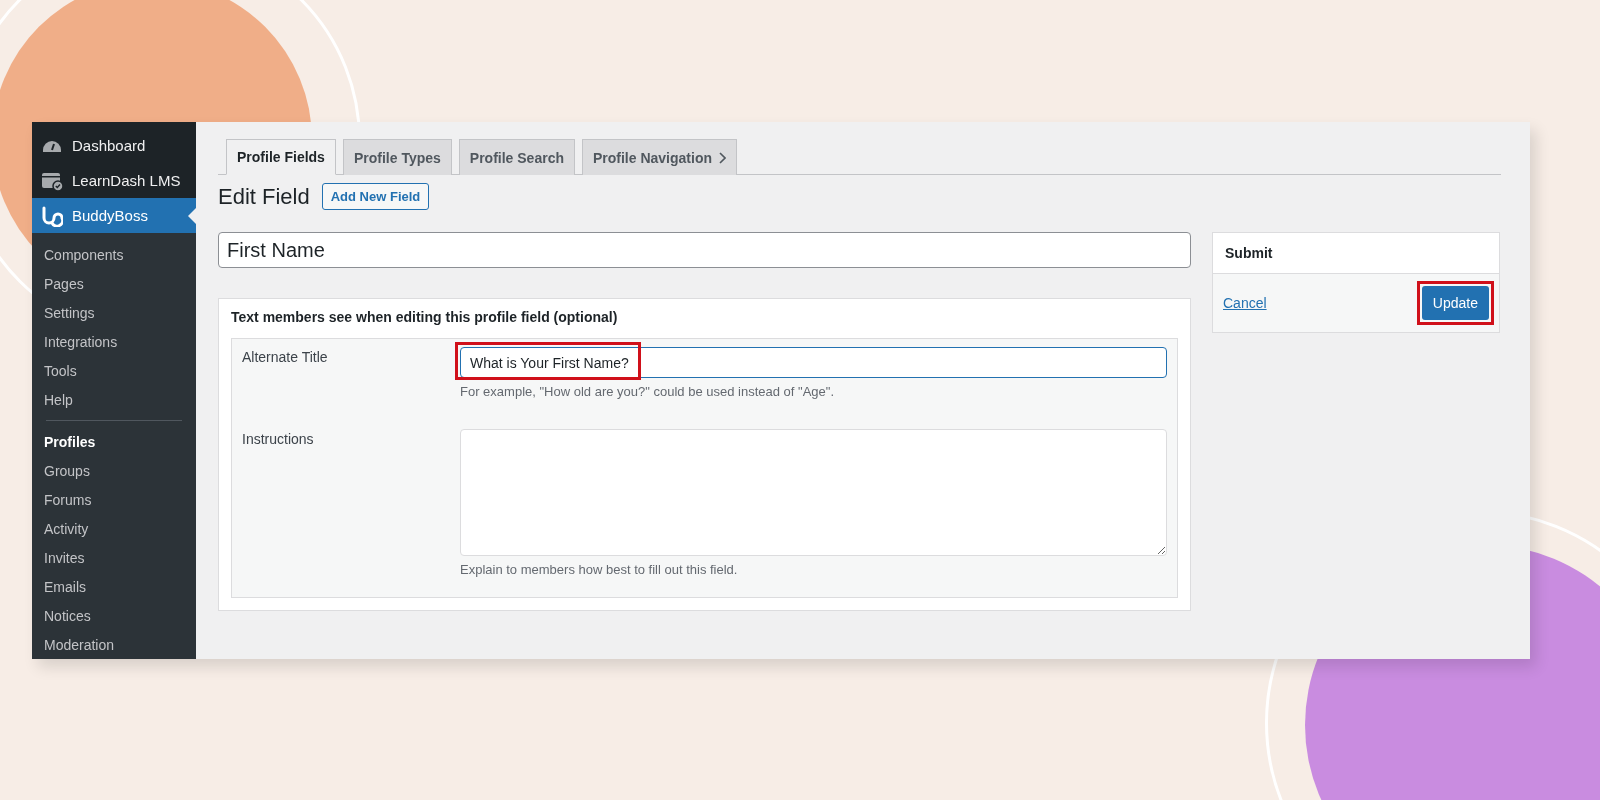 The width and height of the screenshot is (1600, 800). Describe the element at coordinates (704, 250) in the screenshot. I see `field-name-input: First Name` at that location.